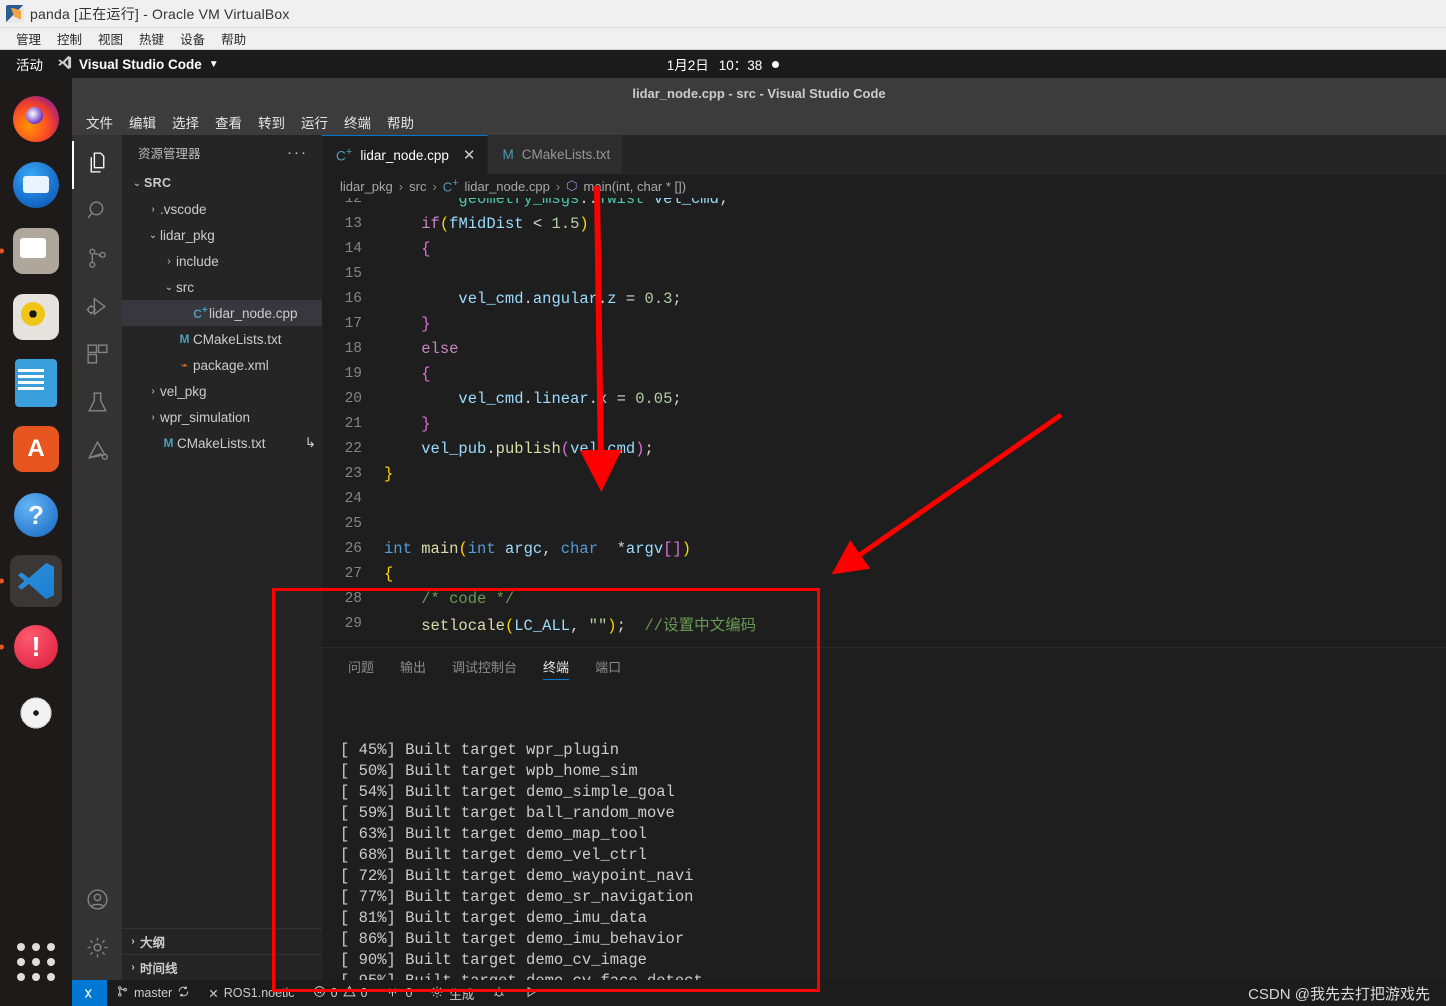  Describe the element at coordinates (884, 348) in the screenshot. I see `code-line: 18 else` at that location.